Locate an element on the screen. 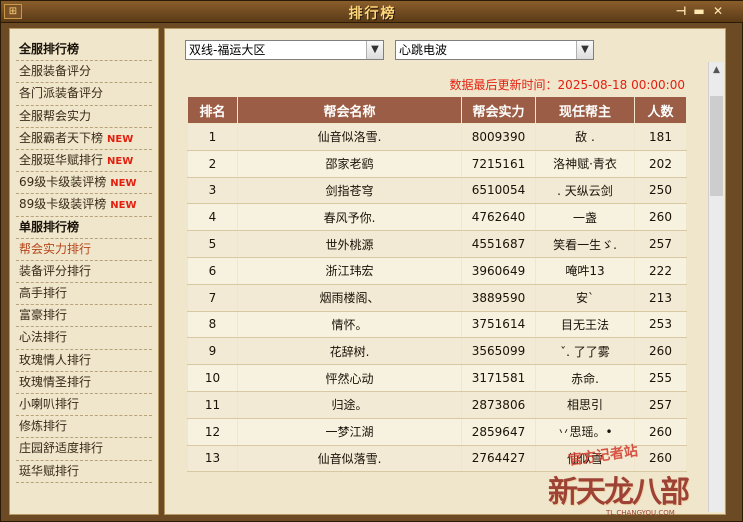  sidebar-item: 心法排行 is located at coordinates (84, 338).